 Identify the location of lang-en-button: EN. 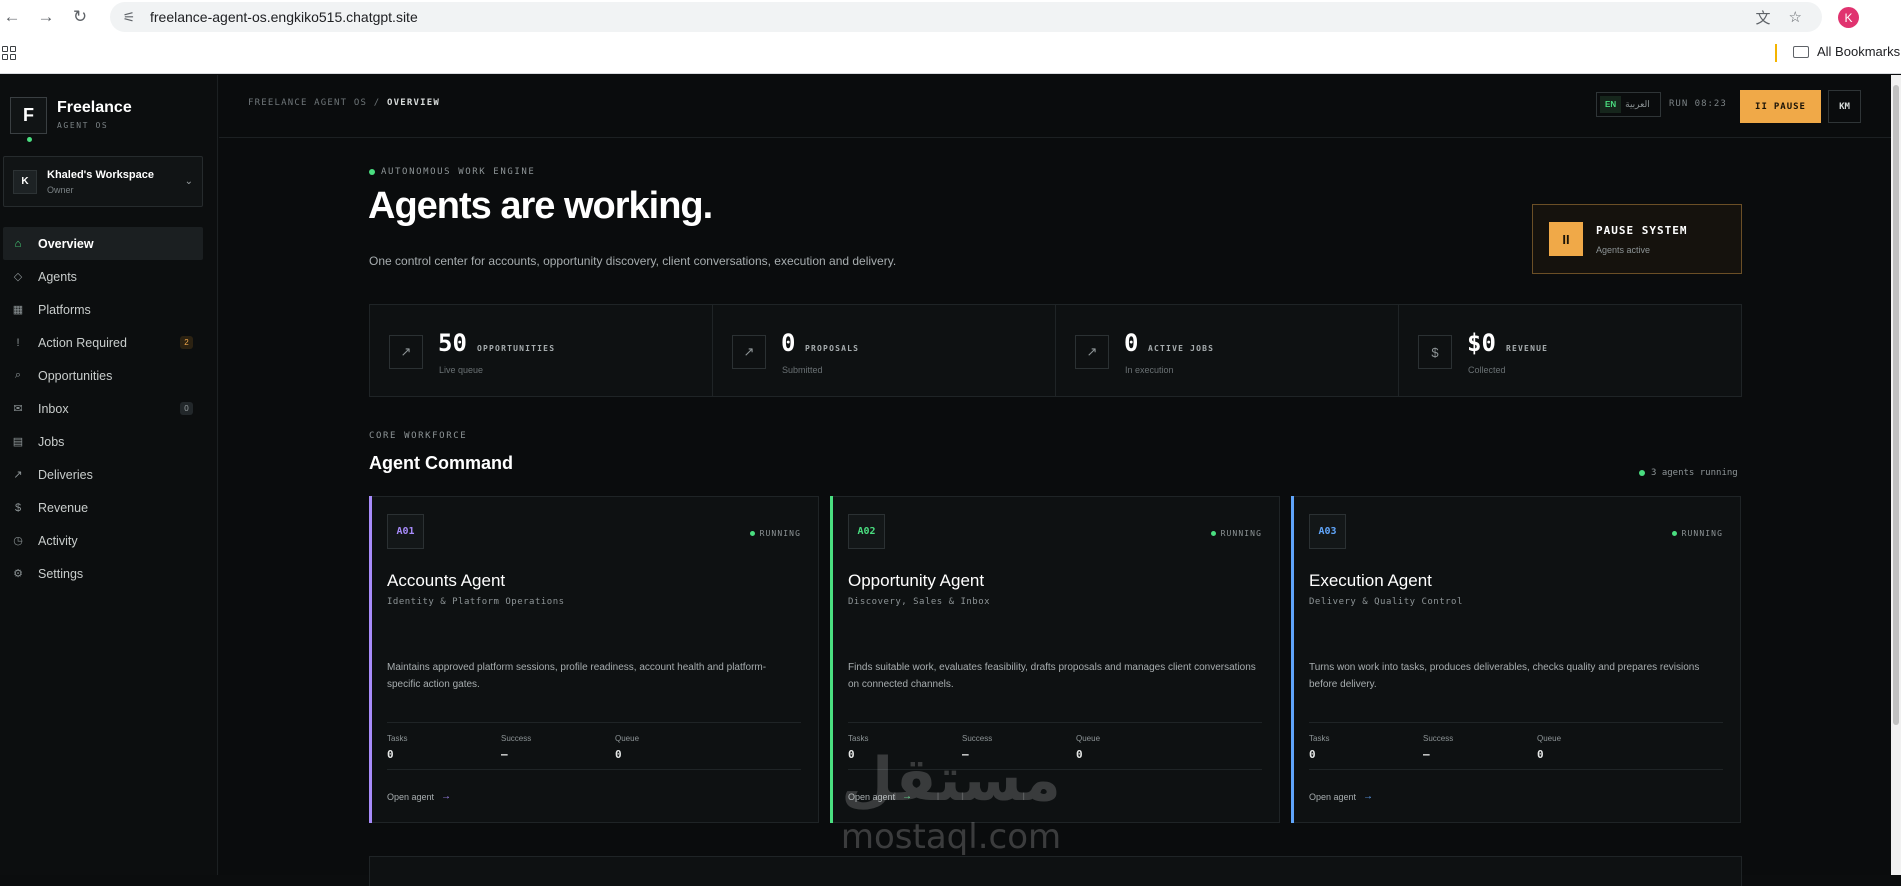
(1611, 104).